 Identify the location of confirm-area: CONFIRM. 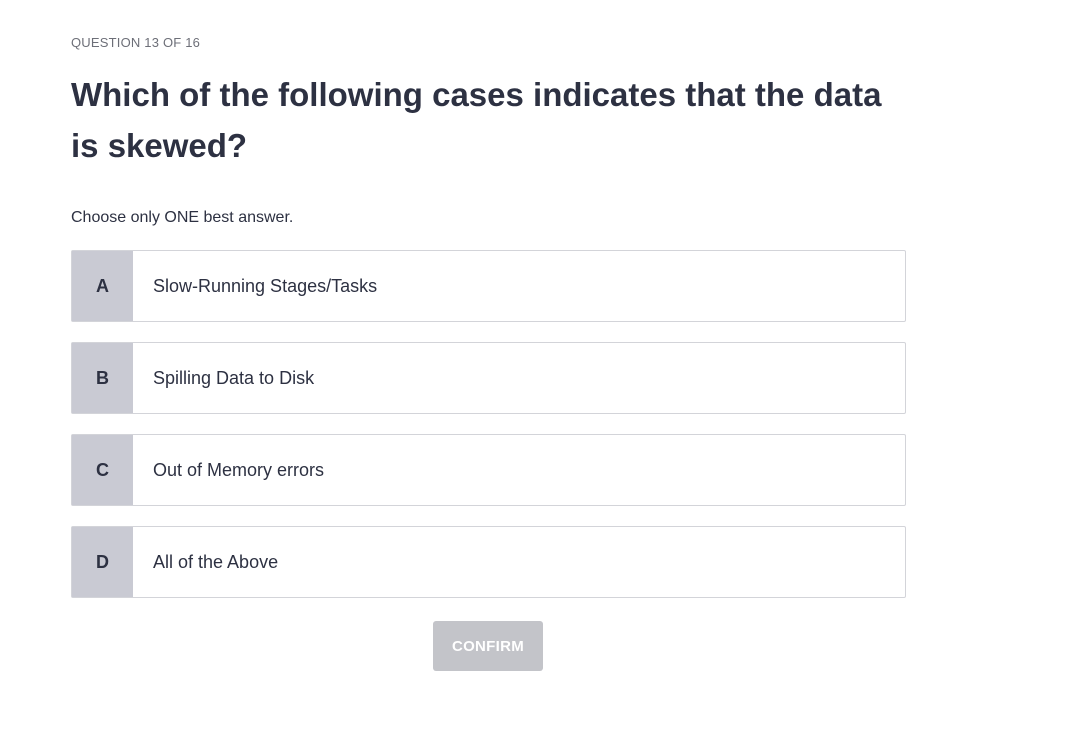
(488, 646).